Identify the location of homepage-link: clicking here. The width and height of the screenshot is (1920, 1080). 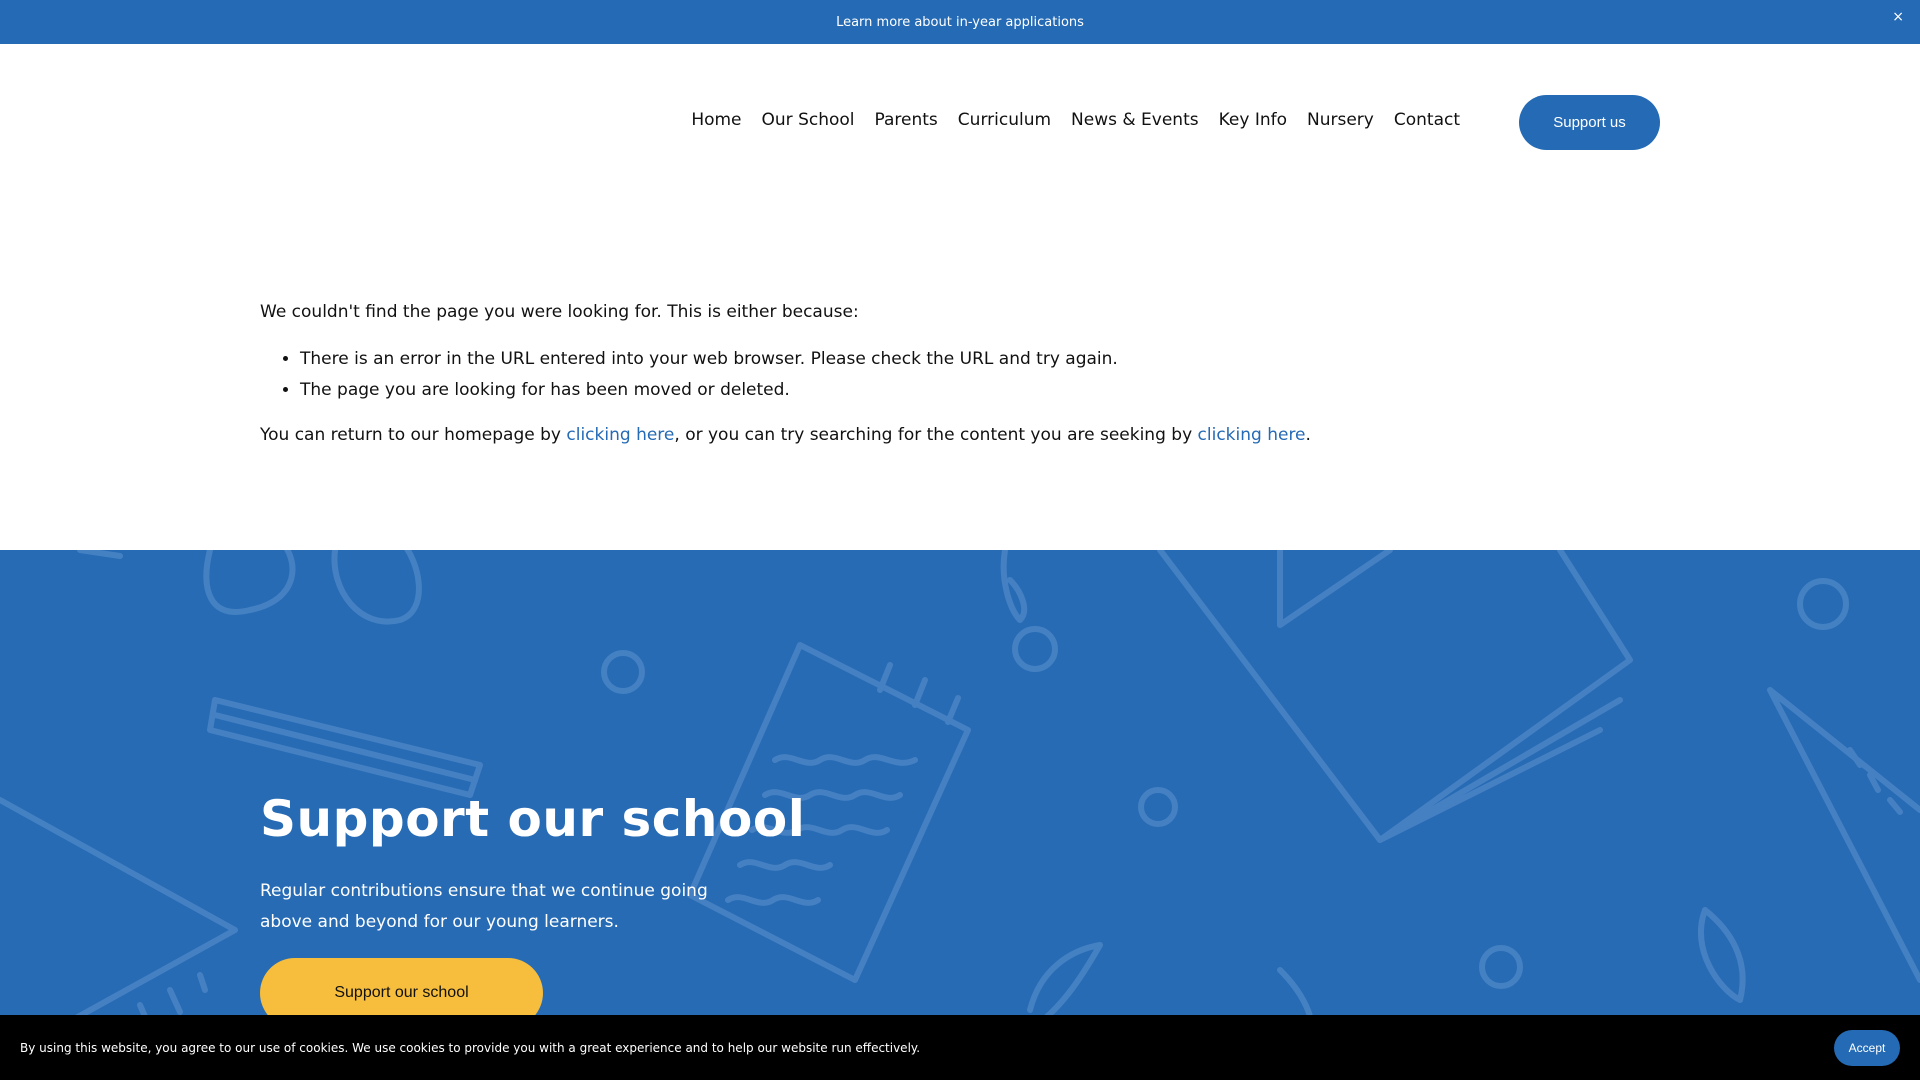
(620, 435).